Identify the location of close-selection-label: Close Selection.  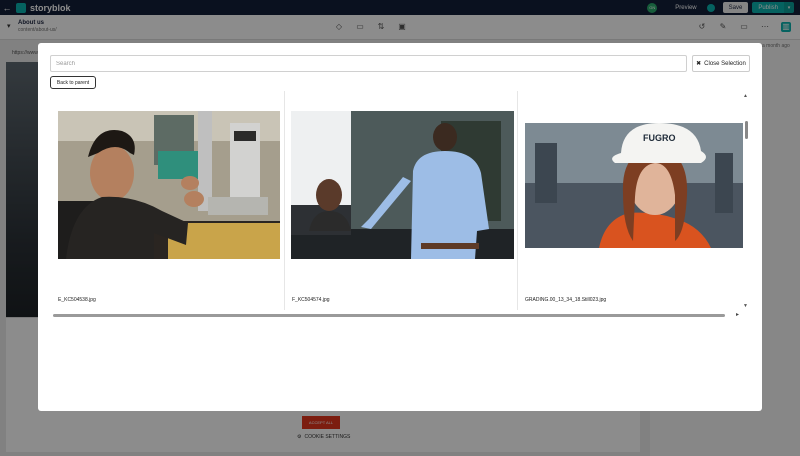
(725, 63).